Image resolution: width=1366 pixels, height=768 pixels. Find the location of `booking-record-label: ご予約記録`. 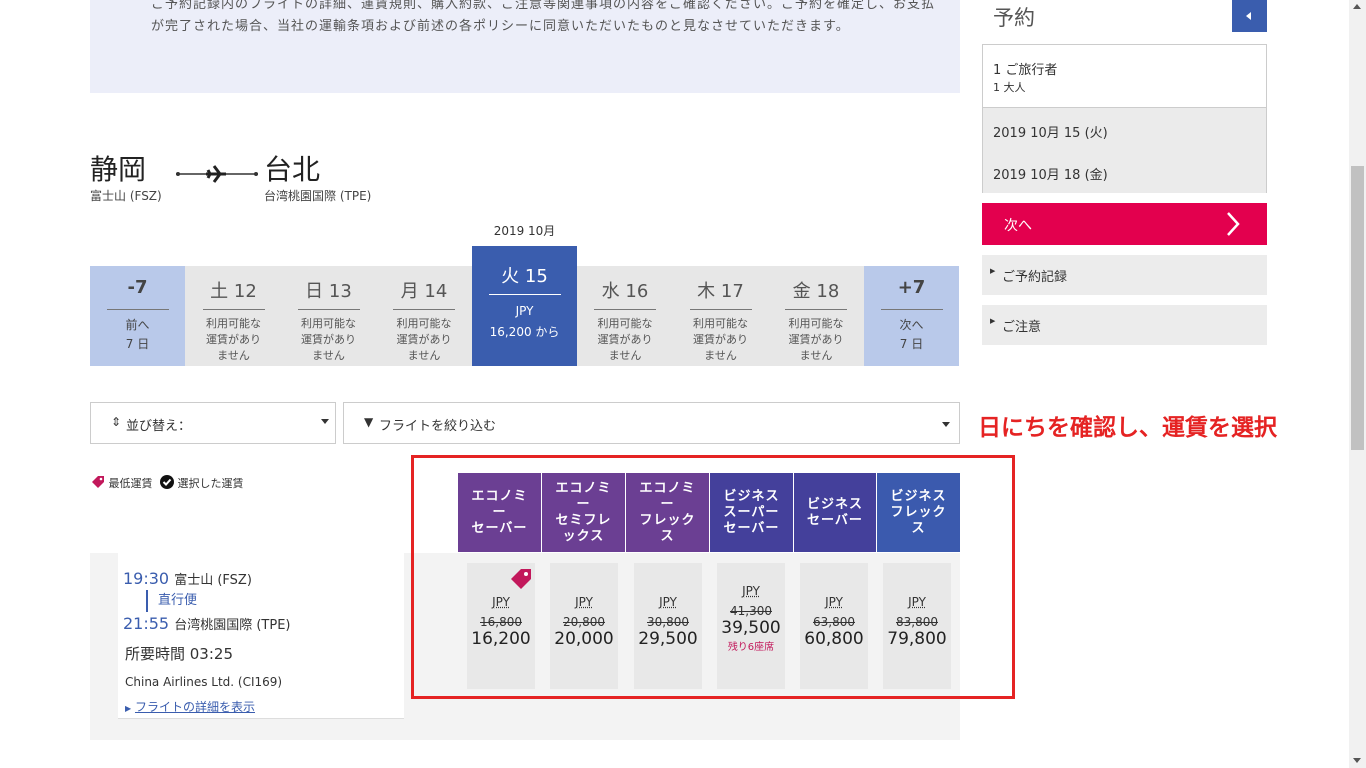

booking-record-label: ご予約記録 is located at coordinates (1035, 277).